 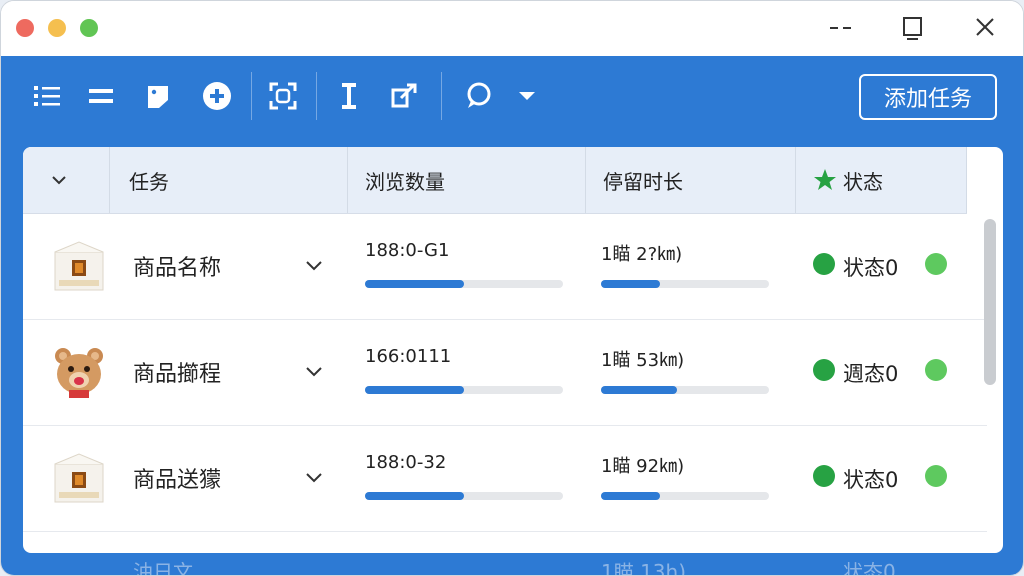 I want to click on select-all-toggle, so click(x=59, y=180).